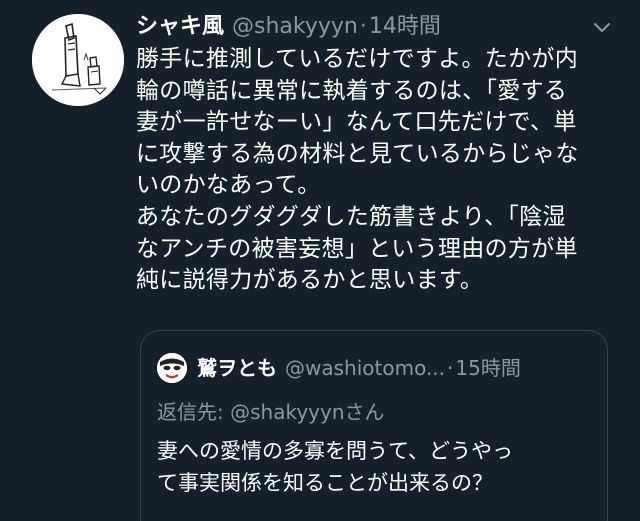 This screenshot has width=640, height=521. Describe the element at coordinates (351, 216) in the screenshot. I see `tweet-text-line: あなたのグダグダした筋書きより、「陰湿` at that location.